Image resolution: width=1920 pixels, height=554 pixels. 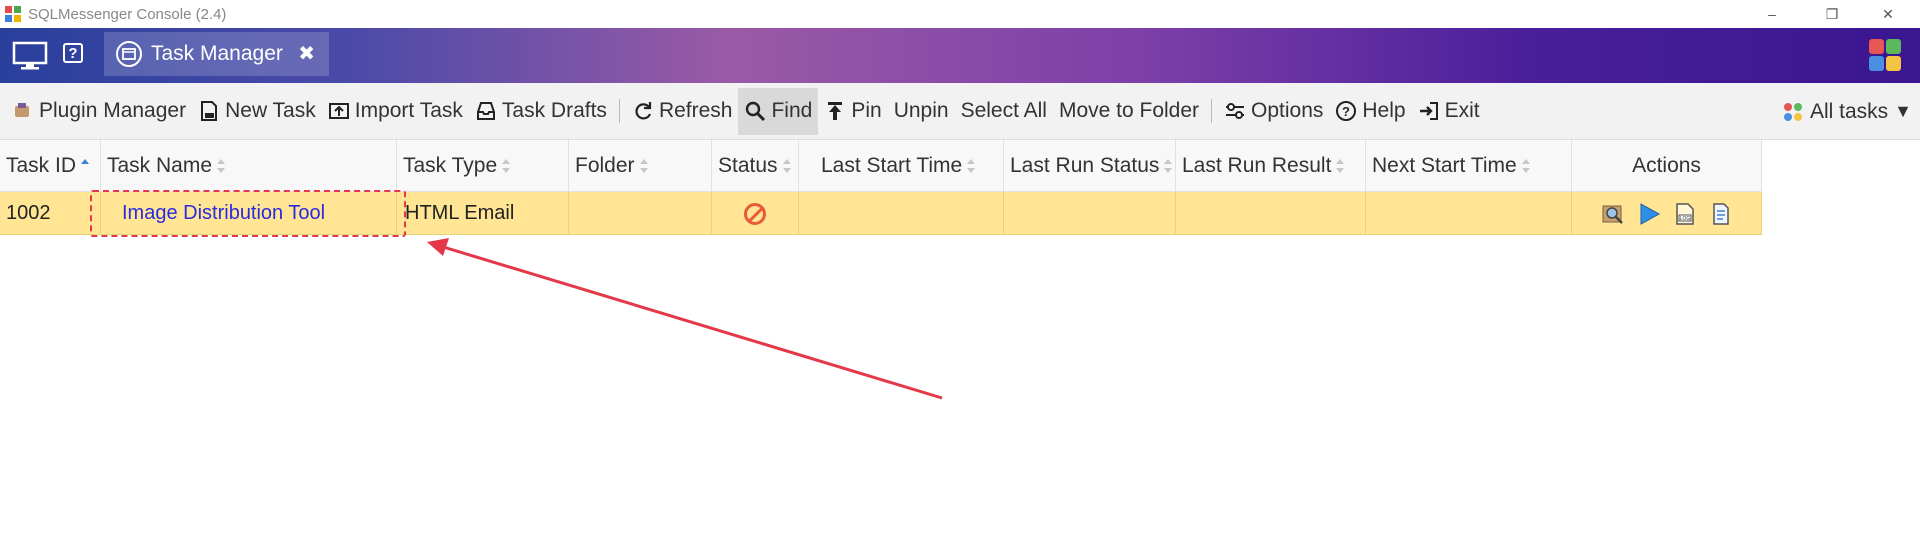 What do you see at coordinates (1793, 112) in the screenshot?
I see `filter-icon` at bounding box center [1793, 112].